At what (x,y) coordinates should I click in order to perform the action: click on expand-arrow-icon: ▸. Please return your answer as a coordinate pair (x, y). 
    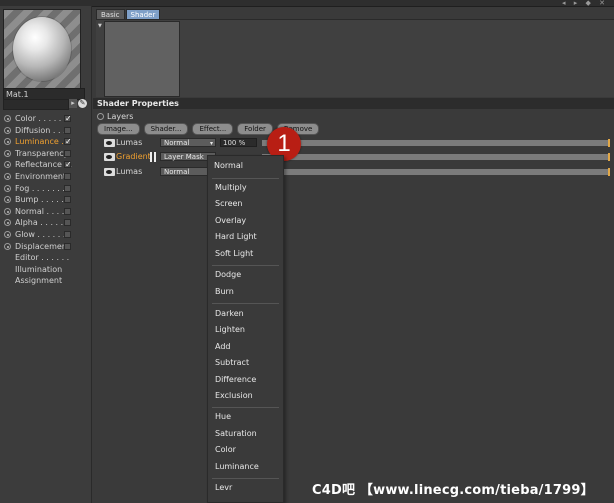
    Looking at the image, I should click on (73, 103).